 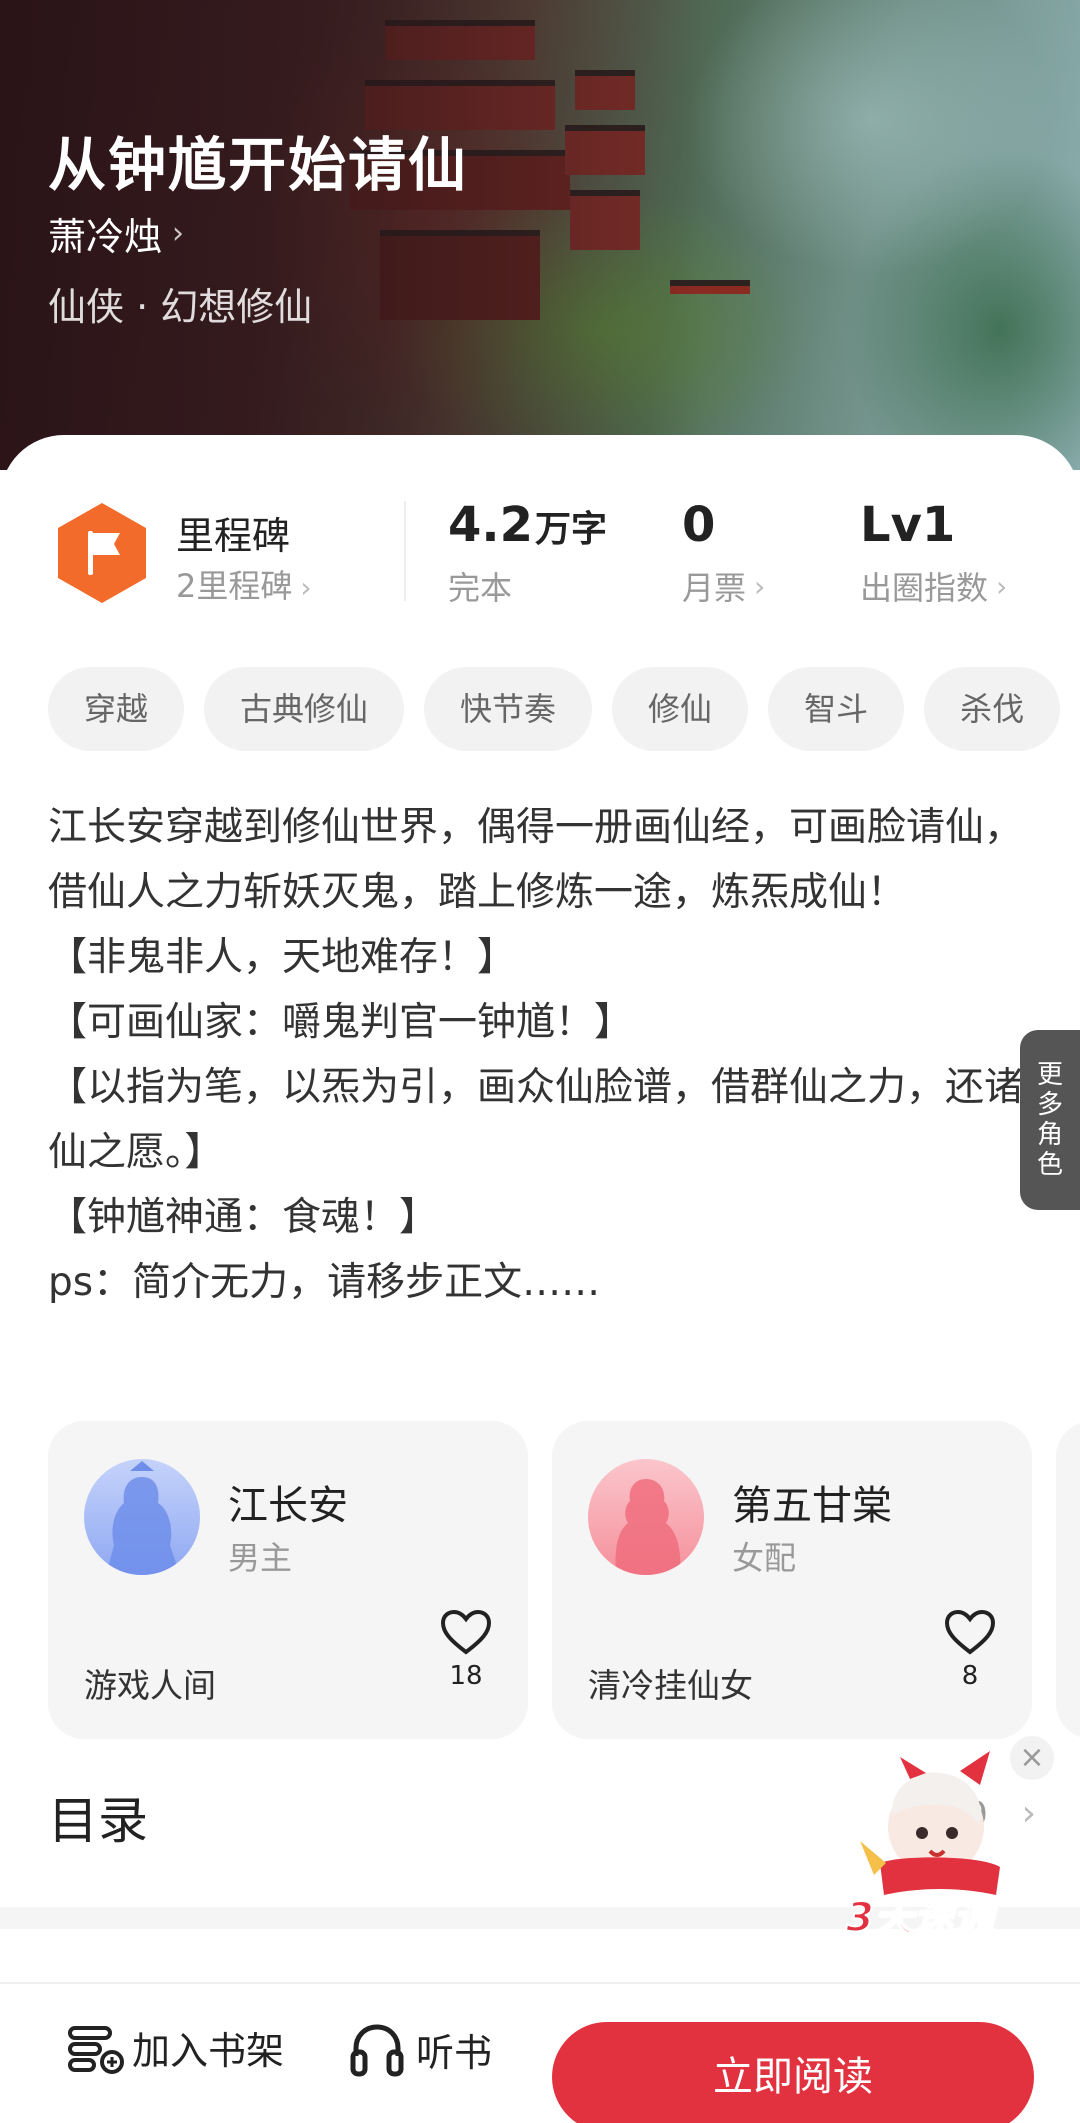 I want to click on tag-chip: 杀伐, so click(x=992, y=709).